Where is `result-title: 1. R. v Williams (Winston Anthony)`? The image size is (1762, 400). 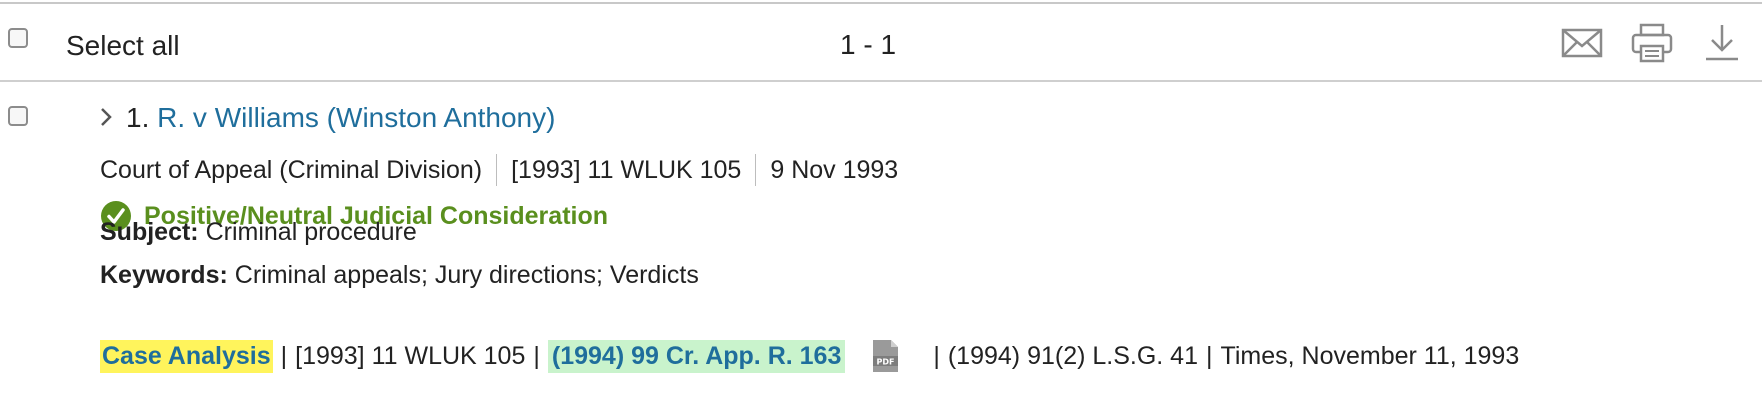
result-title: 1. R. v Williams (Winston Anthony) is located at coordinates (340, 118).